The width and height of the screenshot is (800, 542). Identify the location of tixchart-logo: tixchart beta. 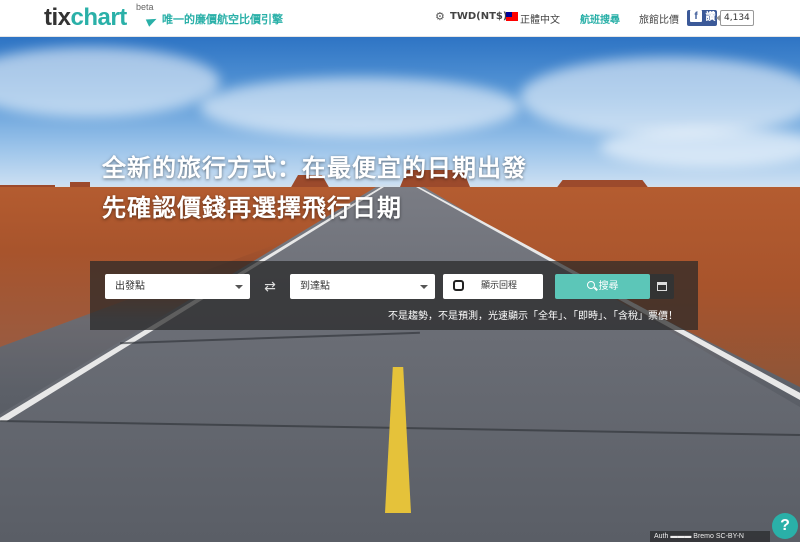
(101, 17).